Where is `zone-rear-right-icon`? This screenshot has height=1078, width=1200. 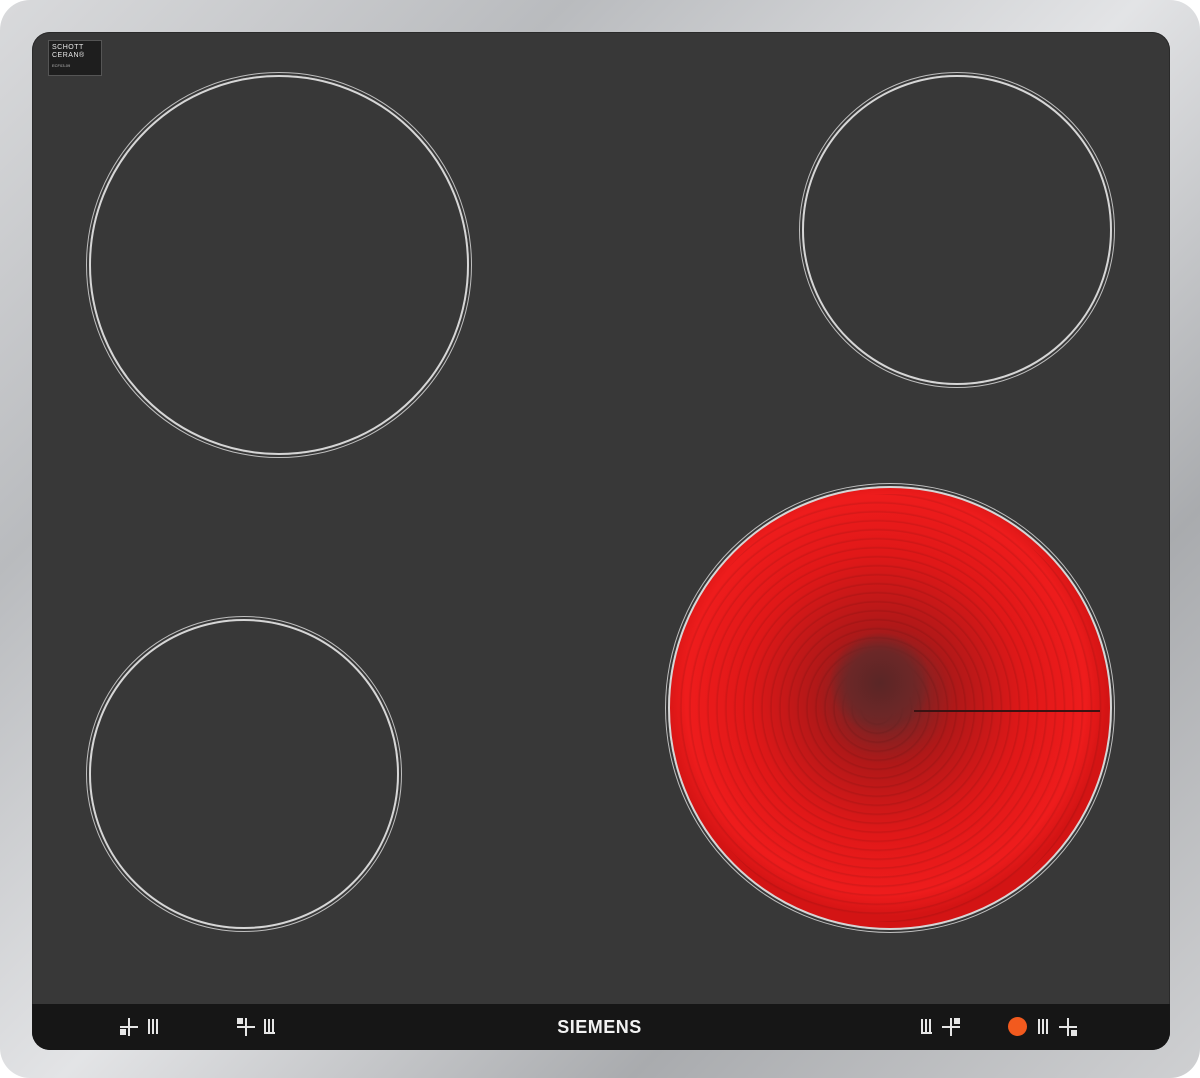 zone-rear-right-icon is located at coordinates (951, 1027).